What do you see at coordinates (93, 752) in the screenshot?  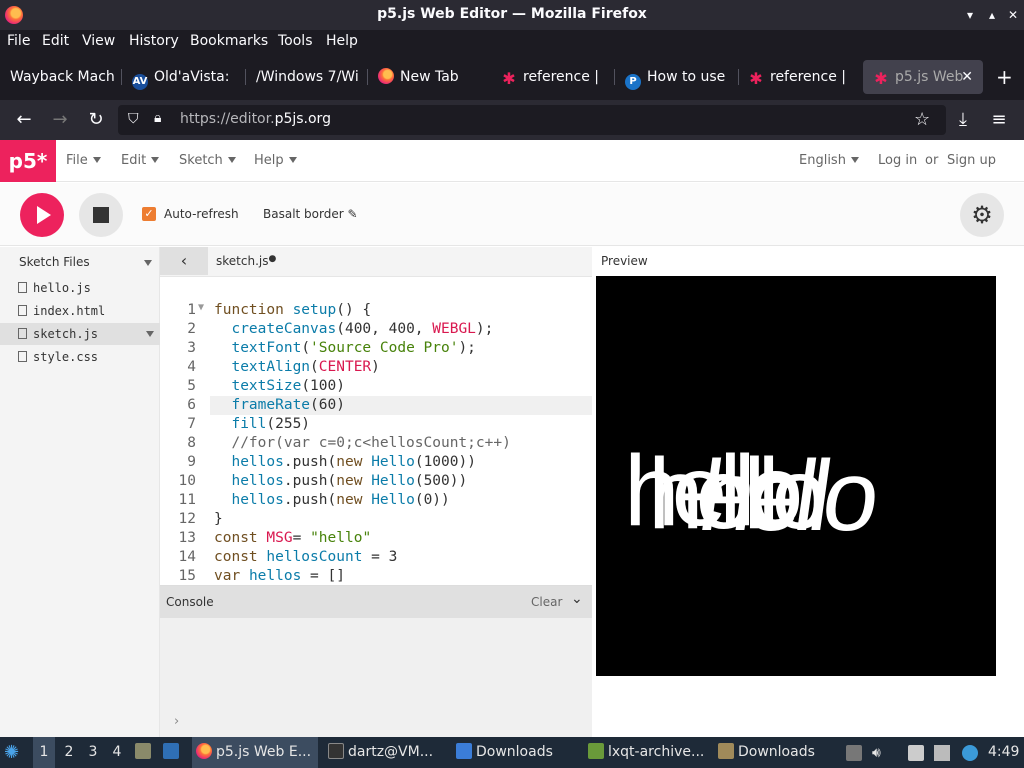 I see `workspace-3: 3` at bounding box center [93, 752].